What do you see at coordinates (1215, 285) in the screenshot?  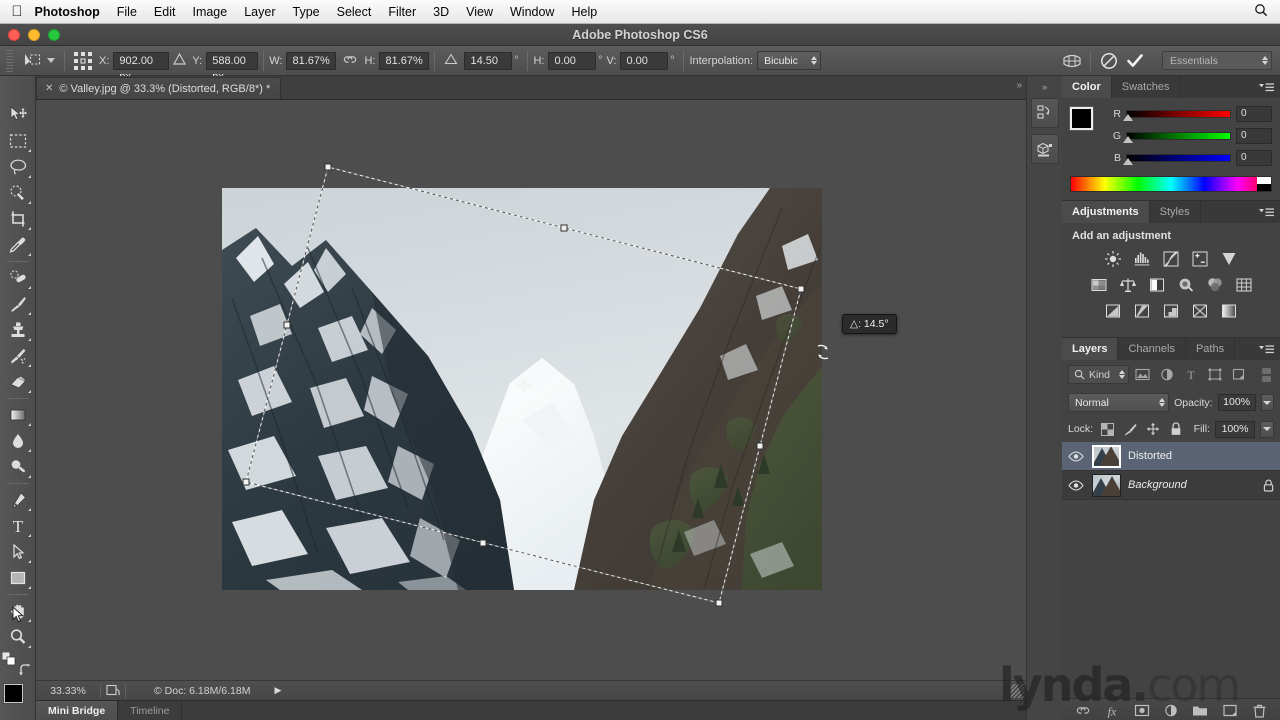 I see `channel-mixer-icon` at bounding box center [1215, 285].